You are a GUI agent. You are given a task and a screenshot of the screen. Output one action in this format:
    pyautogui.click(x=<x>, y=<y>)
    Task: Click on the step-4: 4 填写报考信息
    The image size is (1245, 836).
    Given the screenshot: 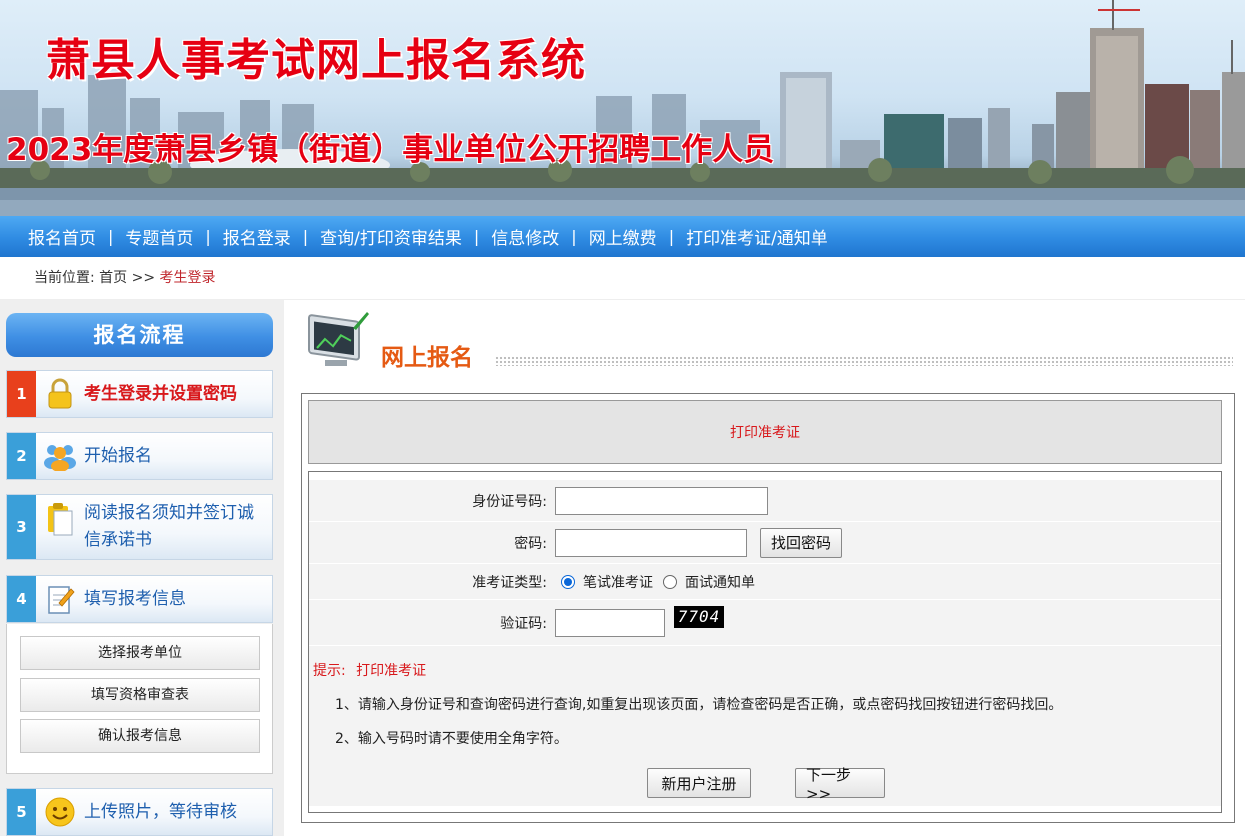 What is the action you would take?
    pyautogui.click(x=139, y=599)
    